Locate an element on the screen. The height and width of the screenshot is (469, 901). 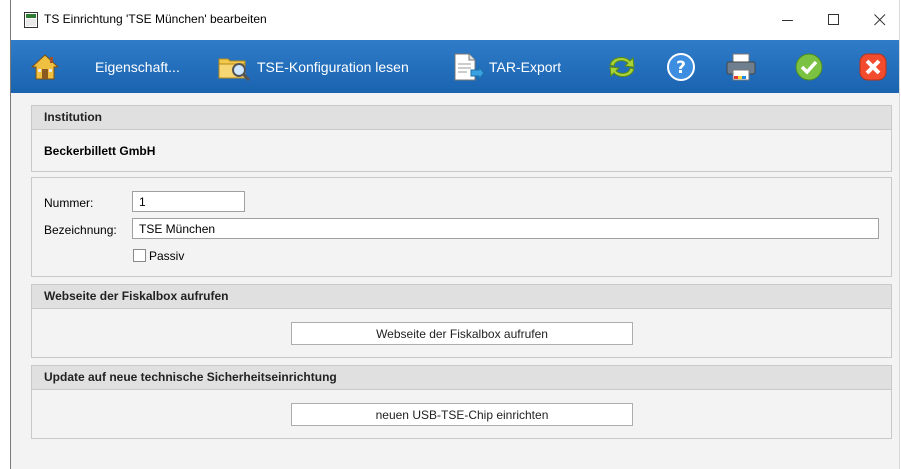
printer-icon is located at coordinates (741, 66).